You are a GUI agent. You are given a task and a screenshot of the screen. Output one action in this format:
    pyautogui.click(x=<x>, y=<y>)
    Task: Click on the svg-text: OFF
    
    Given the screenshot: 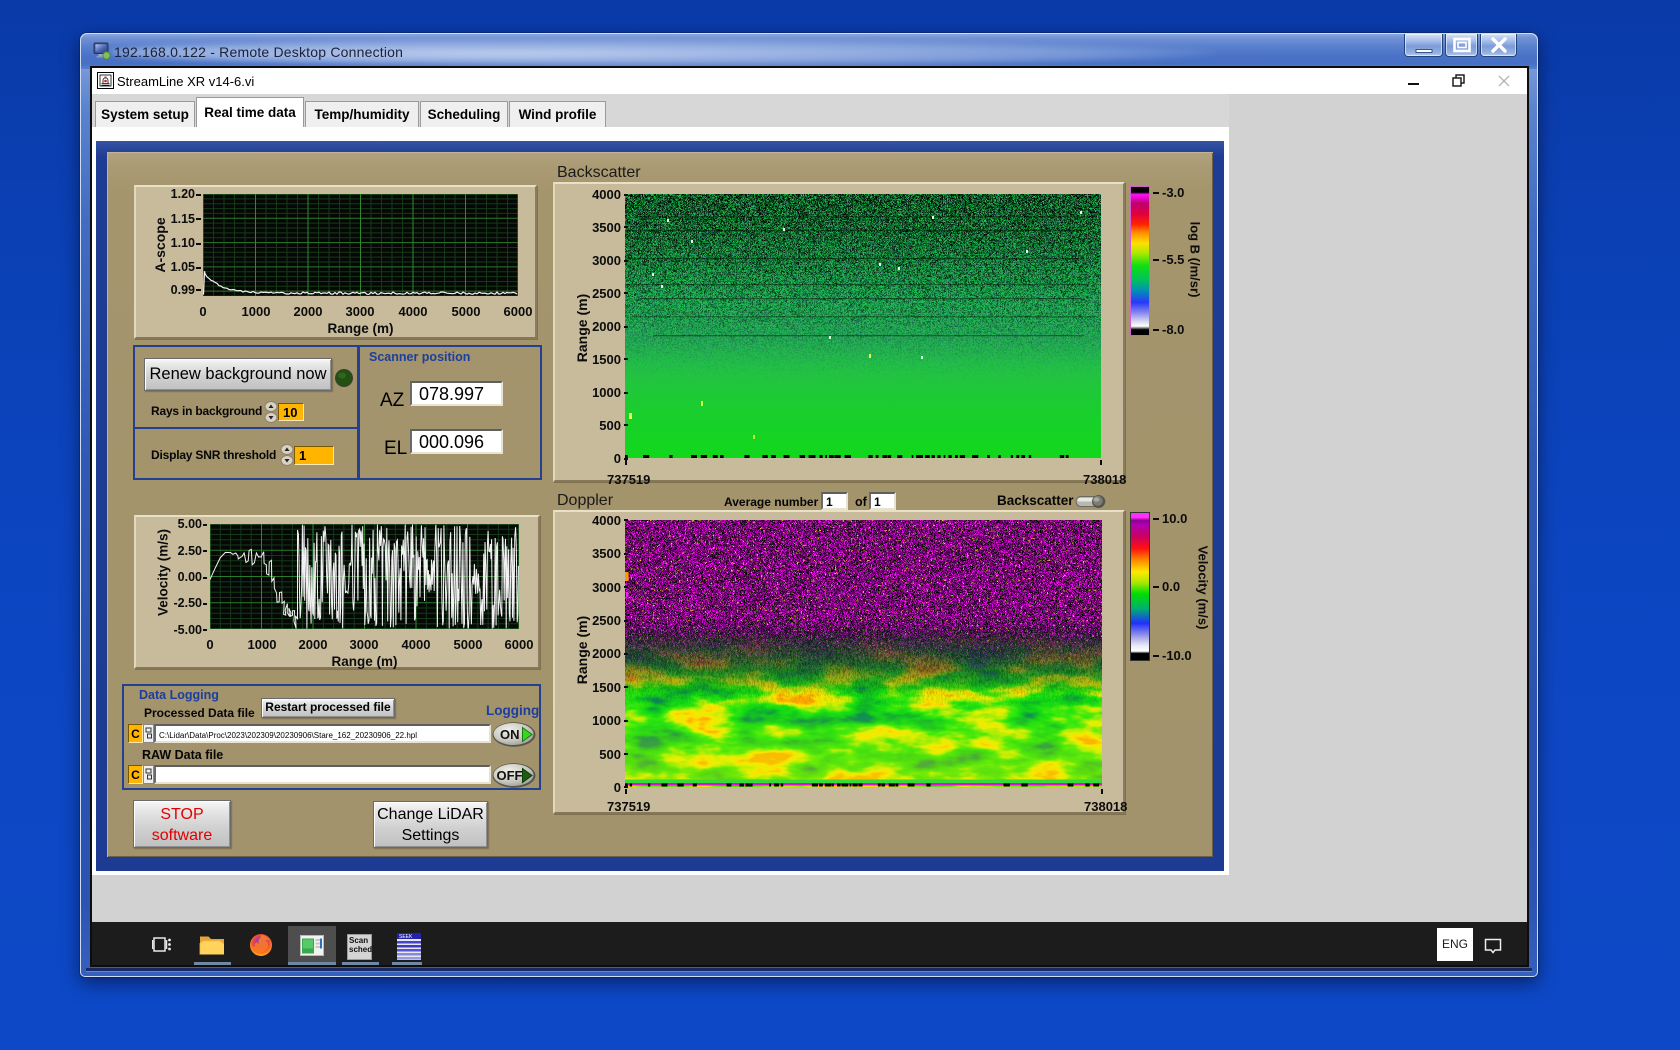 What is the action you would take?
    pyautogui.click(x=510, y=775)
    